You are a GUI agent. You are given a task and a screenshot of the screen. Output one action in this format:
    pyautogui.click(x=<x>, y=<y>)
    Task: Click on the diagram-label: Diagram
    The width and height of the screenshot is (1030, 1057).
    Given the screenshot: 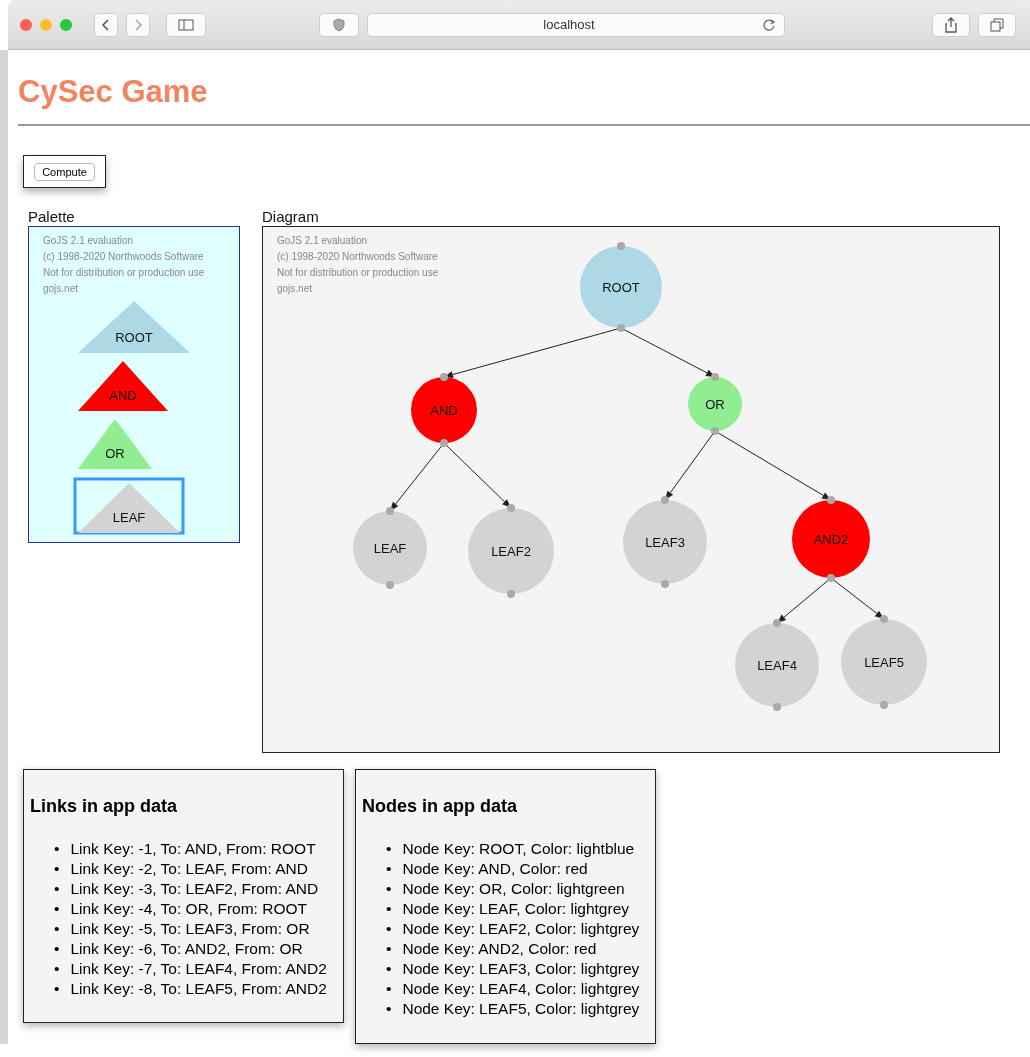 What is the action you would take?
    pyautogui.click(x=291, y=217)
    